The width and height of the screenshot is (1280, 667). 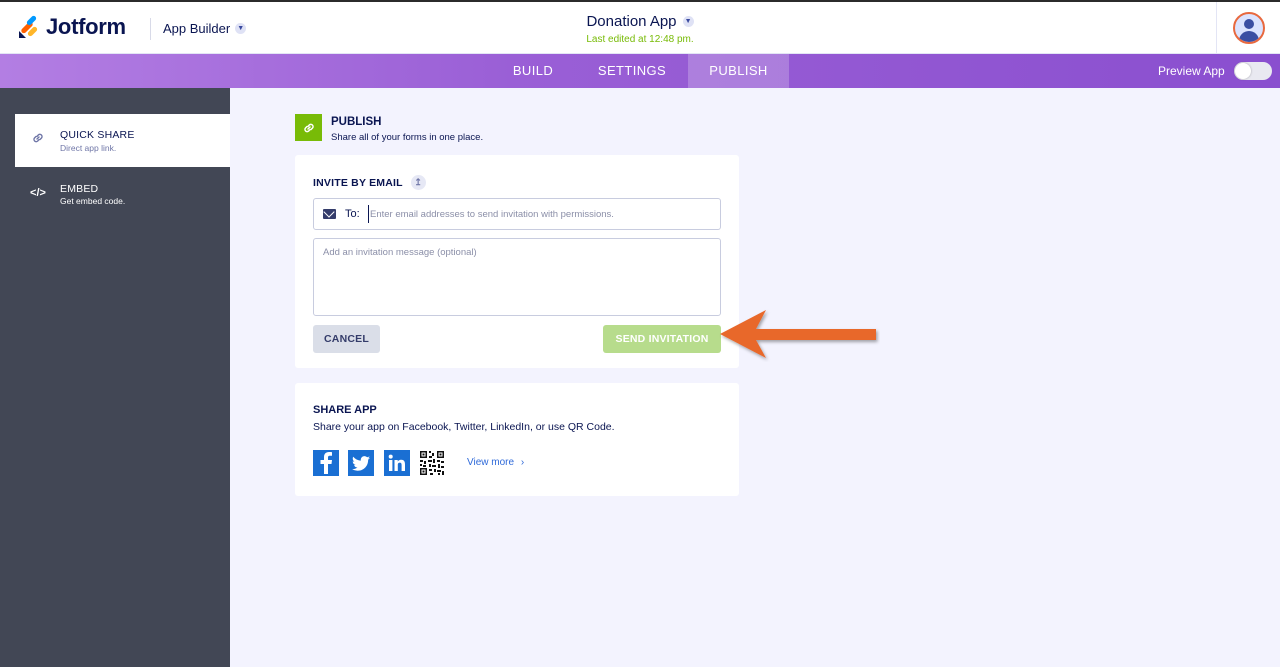 I want to click on sidebar-item-quick-share: QUICK SHARE Direct app link., so click(x=122, y=140).